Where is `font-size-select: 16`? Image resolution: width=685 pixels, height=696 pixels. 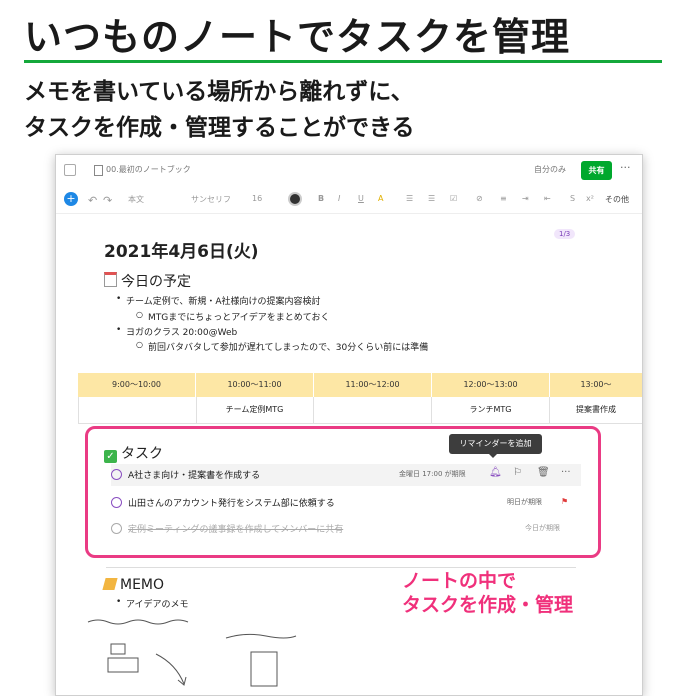
font-size-select: 16 is located at coordinates (257, 198).